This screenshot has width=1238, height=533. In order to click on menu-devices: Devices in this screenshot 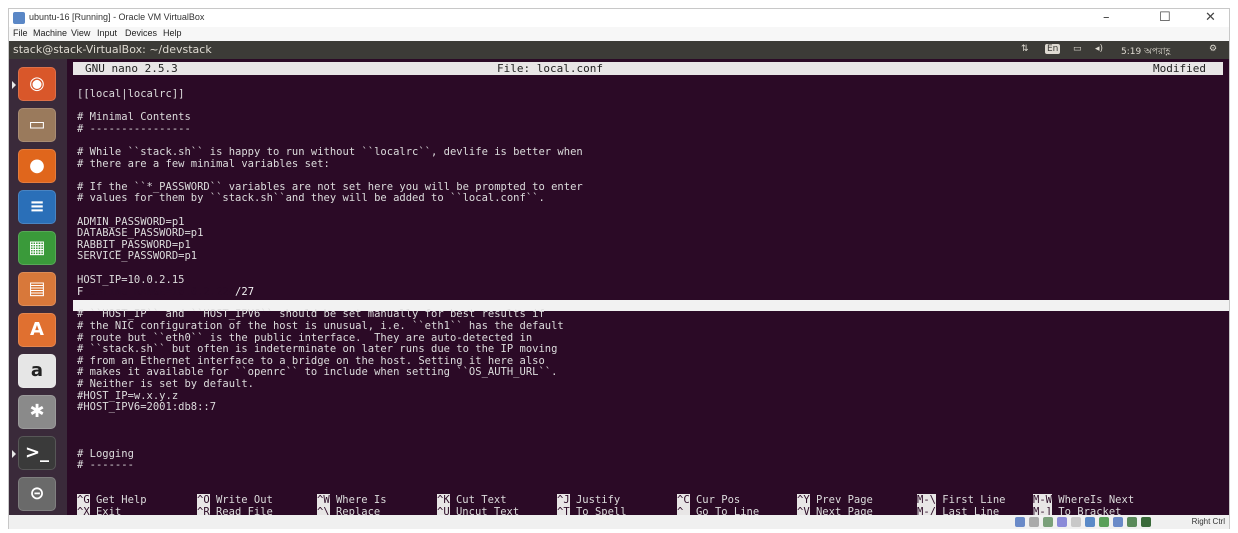, I will do `click(141, 33)`.